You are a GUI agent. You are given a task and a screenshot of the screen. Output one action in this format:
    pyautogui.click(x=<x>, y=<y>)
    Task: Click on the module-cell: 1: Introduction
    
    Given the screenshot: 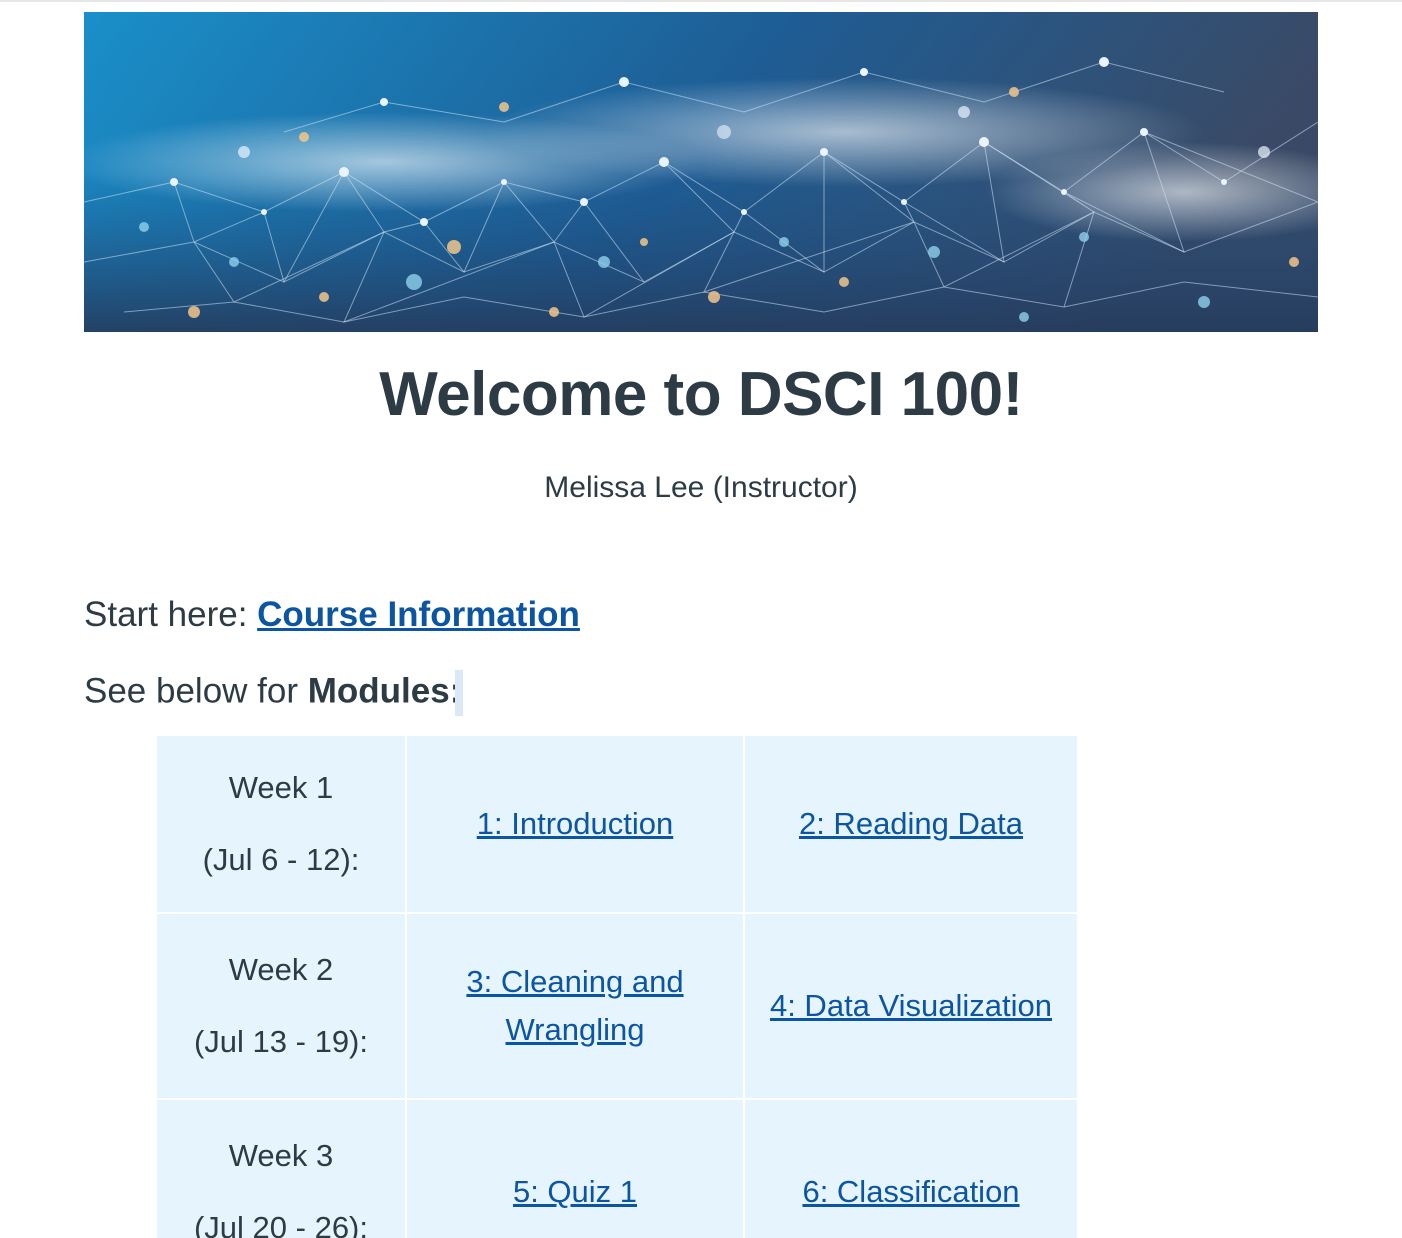 What is the action you would take?
    pyautogui.click(x=576, y=825)
    